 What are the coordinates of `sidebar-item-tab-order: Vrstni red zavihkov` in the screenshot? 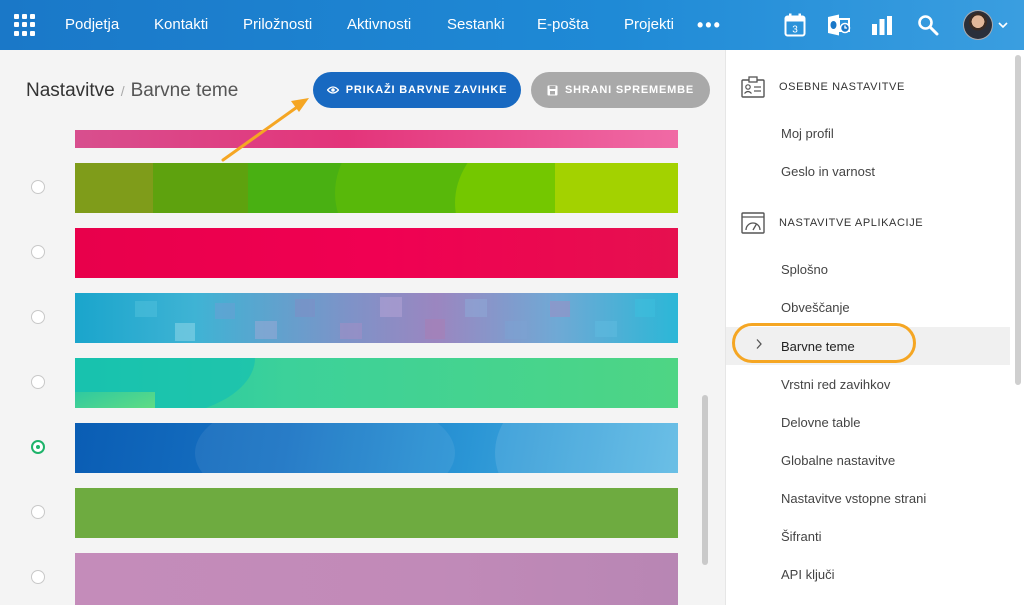 It's located at (835, 384).